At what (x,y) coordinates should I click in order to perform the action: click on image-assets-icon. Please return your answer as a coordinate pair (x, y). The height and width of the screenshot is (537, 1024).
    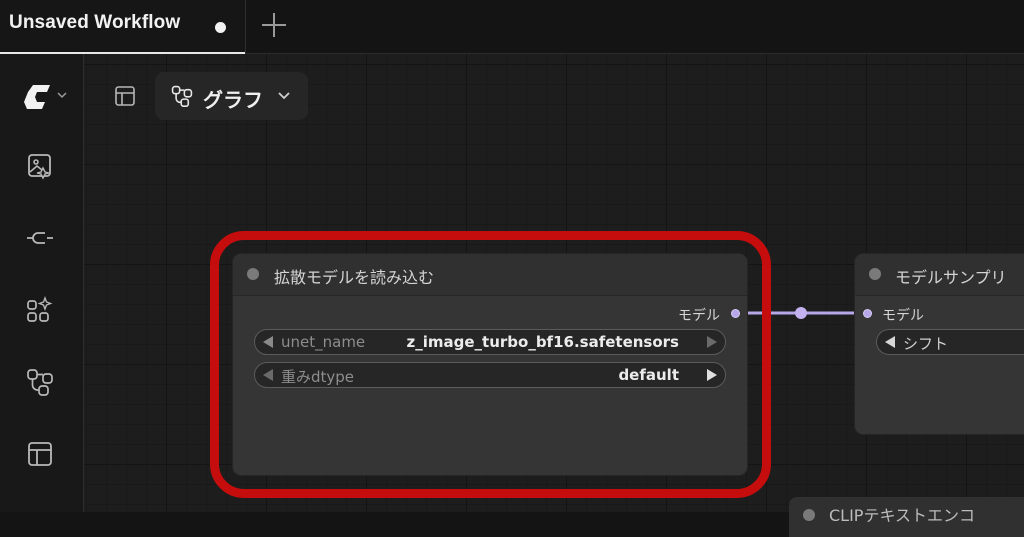
    Looking at the image, I should click on (40, 166).